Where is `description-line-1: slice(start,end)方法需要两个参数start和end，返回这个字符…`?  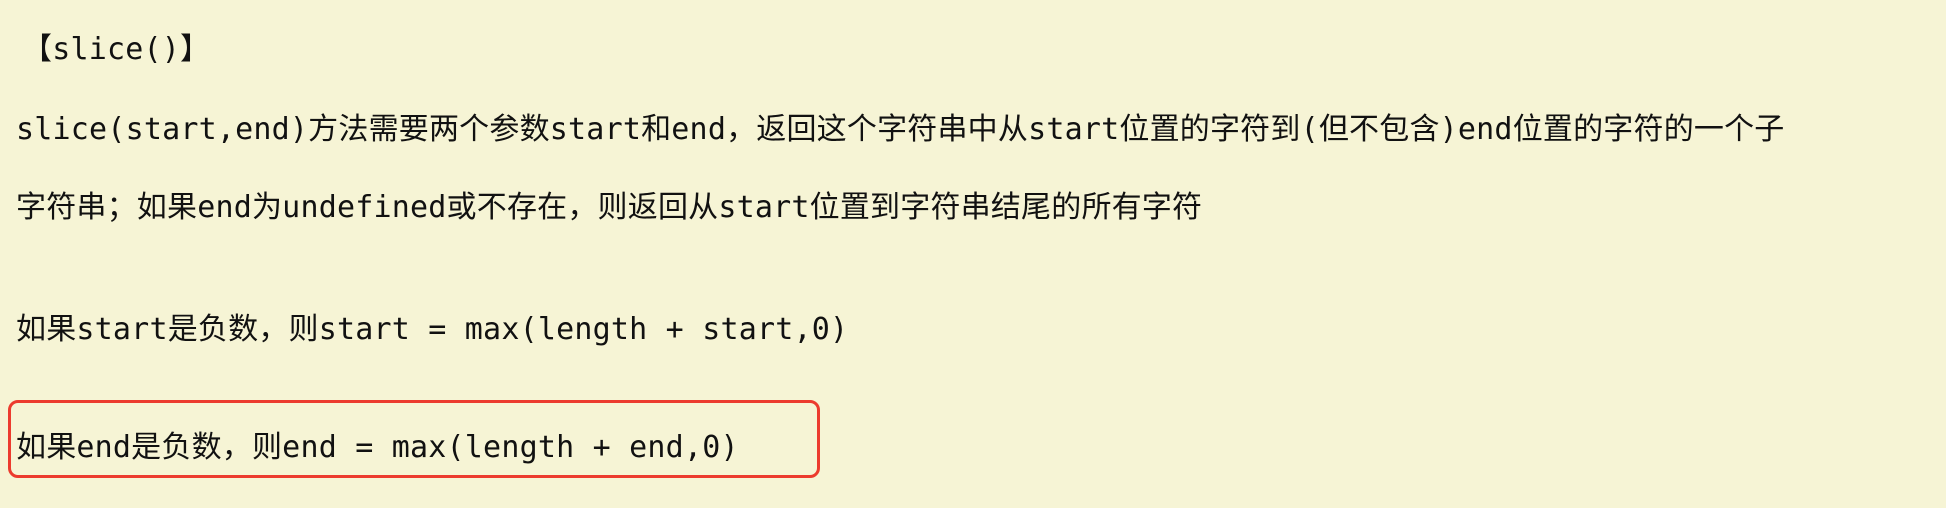 description-line-1: slice(start,end)方法需要两个参数start和end，返回这个字符… is located at coordinates (900, 129).